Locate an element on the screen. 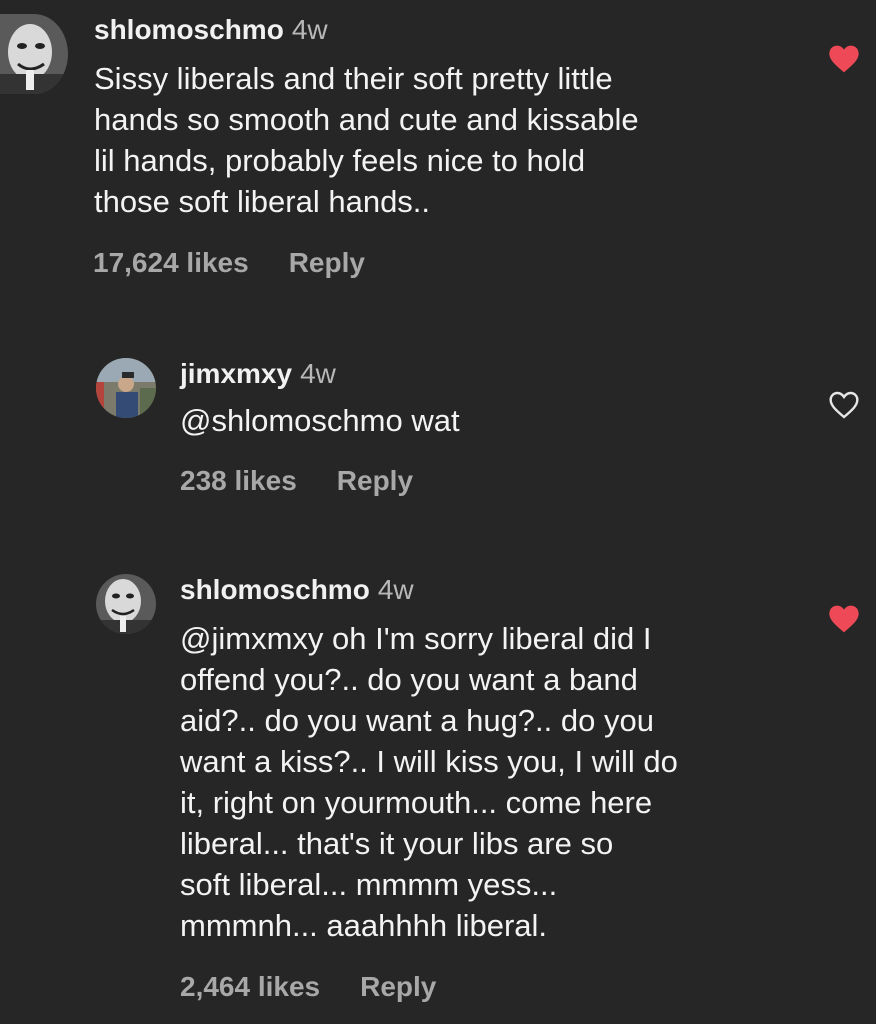 The height and width of the screenshot is (1024, 876). comment-meta: 238 likes Reply is located at coordinates (296, 481).